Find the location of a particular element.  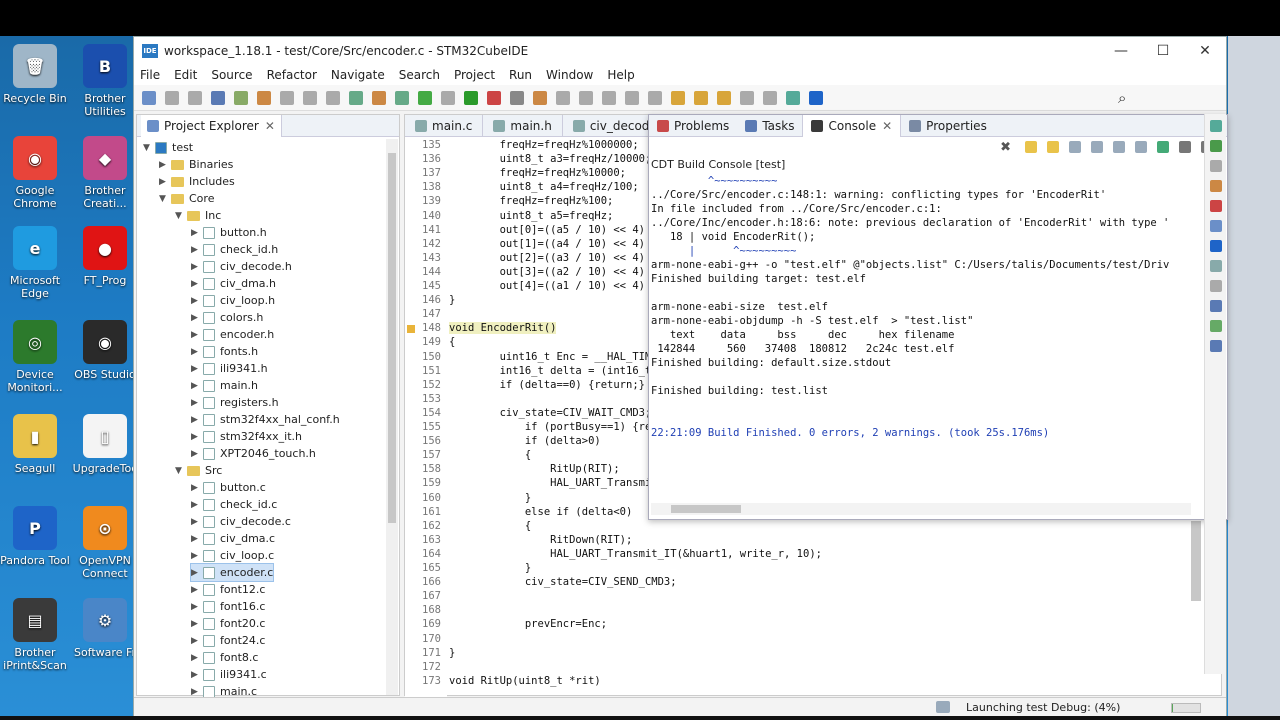

tab-tasks: Tasks is located at coordinates (769, 126).